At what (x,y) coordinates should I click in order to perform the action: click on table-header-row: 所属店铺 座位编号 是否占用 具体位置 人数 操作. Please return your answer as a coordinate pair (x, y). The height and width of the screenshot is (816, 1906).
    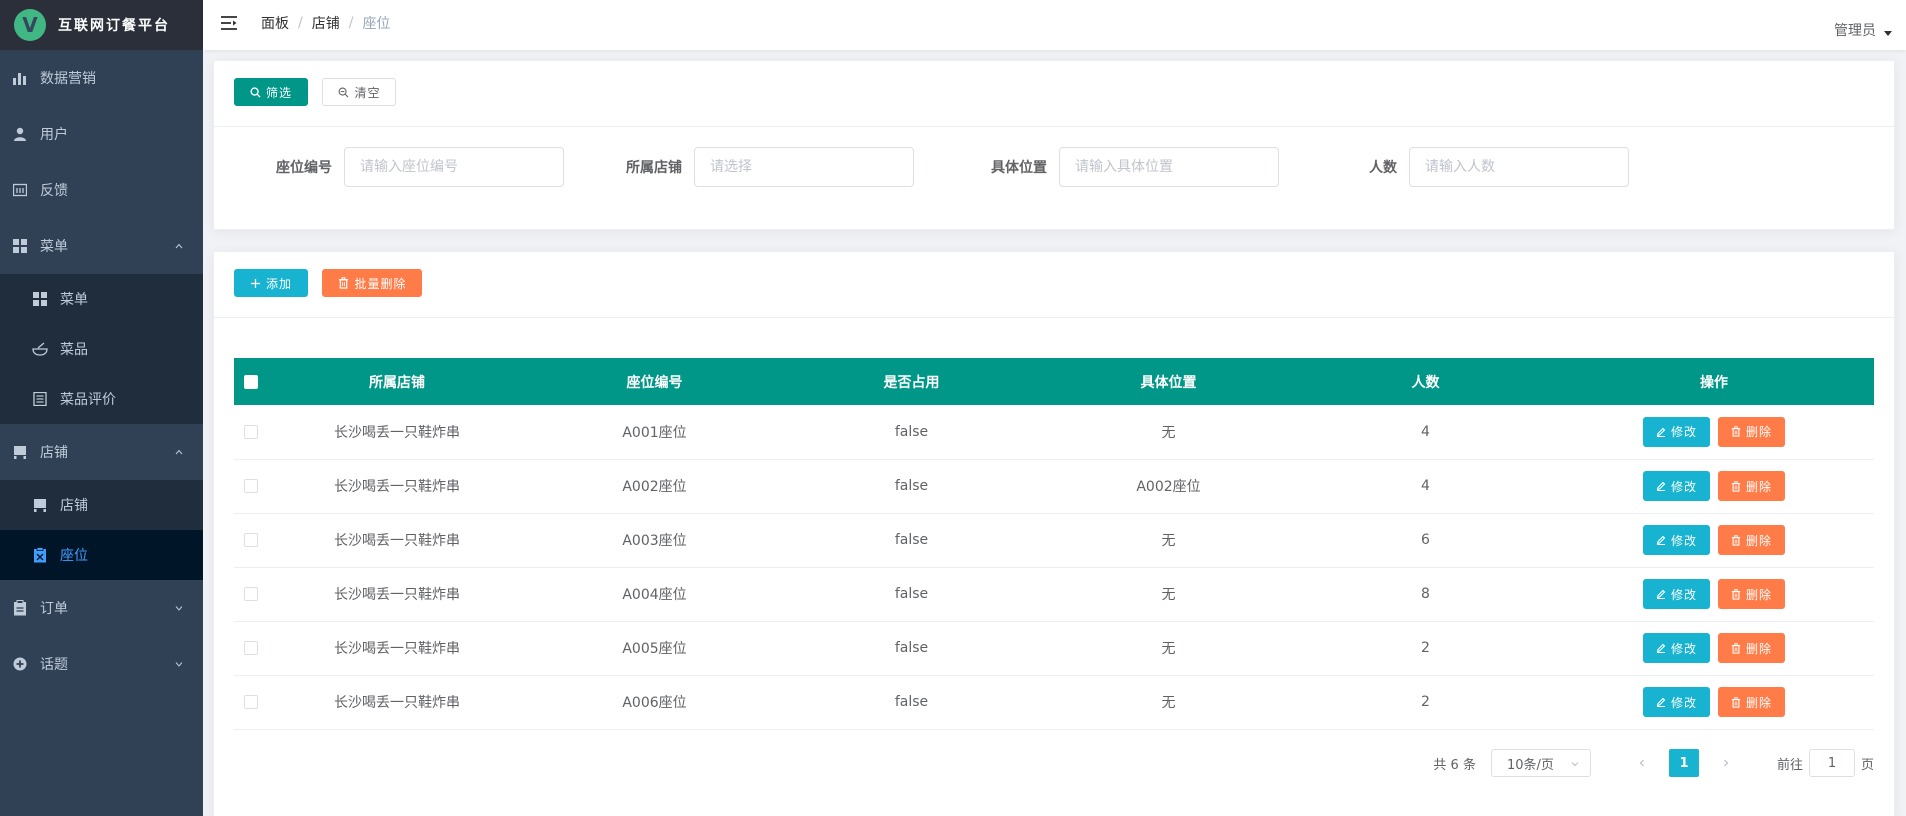
    Looking at the image, I should click on (1054, 381).